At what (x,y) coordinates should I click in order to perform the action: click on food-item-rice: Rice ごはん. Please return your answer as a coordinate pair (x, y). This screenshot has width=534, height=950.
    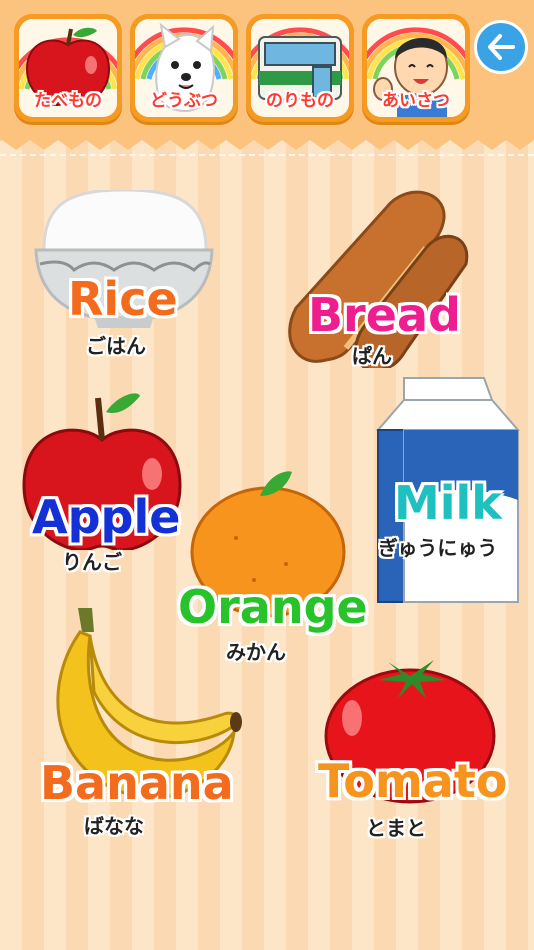
    Looking at the image, I should click on (124, 274).